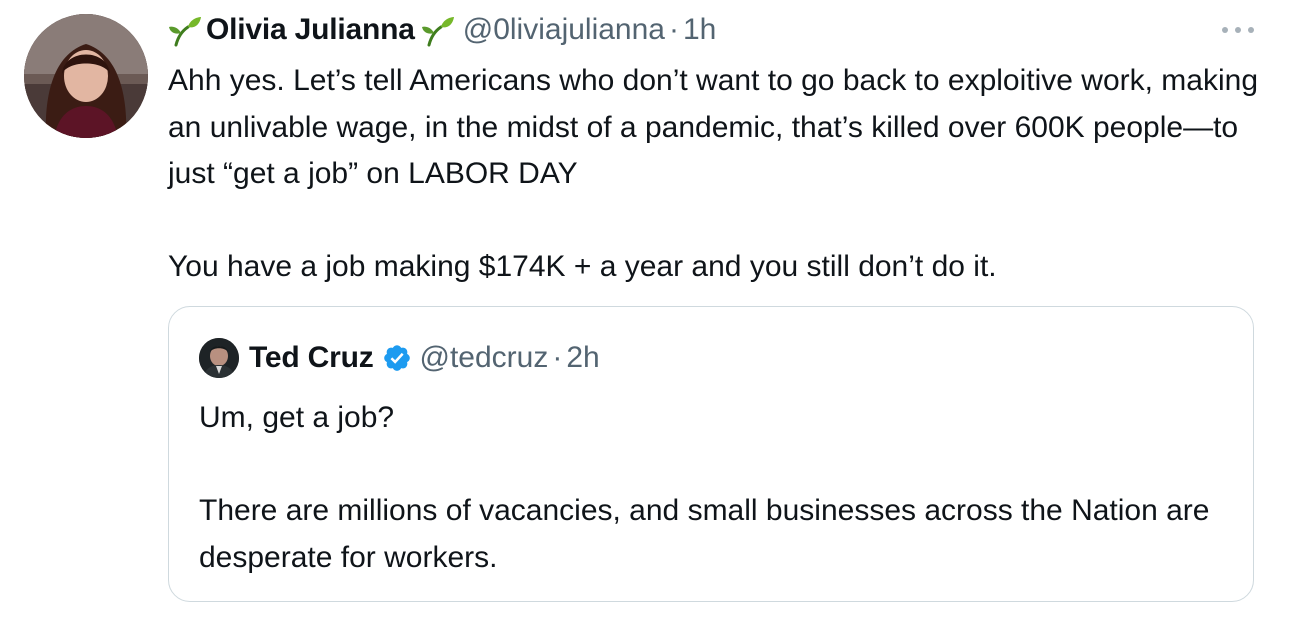 This screenshot has height=621, width=1296. I want to click on author-display-name: Olivia Julianna, so click(310, 30).